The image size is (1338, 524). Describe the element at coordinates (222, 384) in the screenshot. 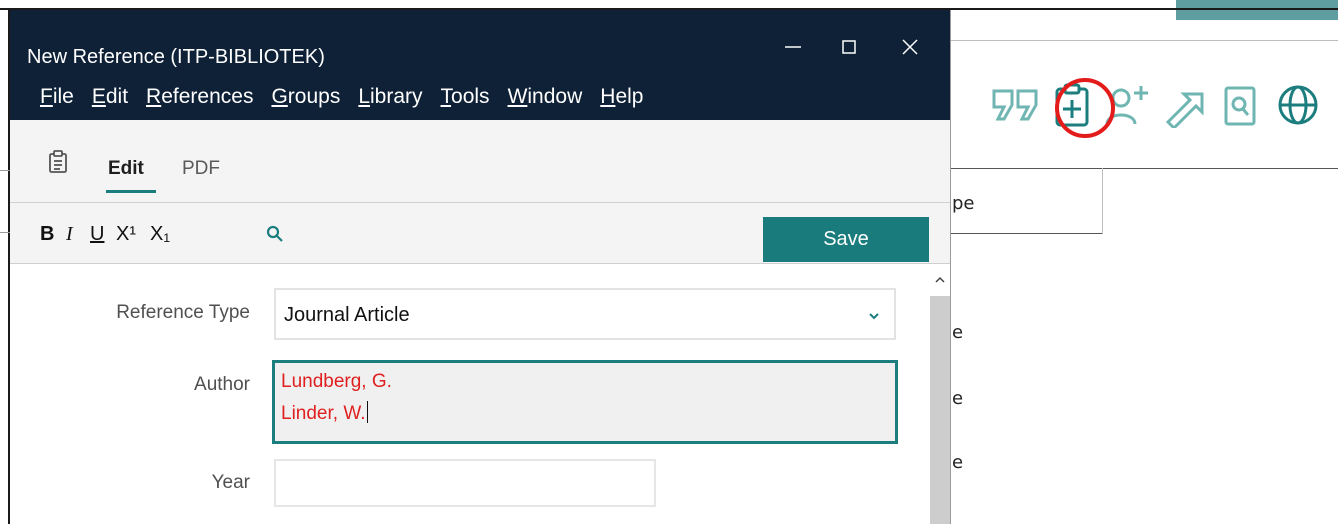

I see `author-label: Author` at that location.